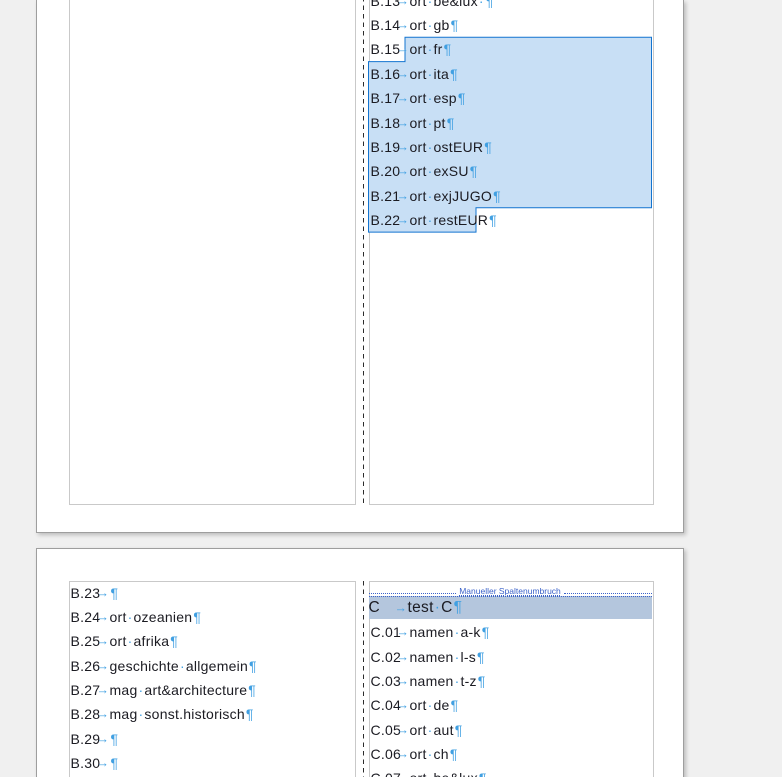 The width and height of the screenshot is (782, 777). I want to click on break-dotted-line, so click(607, 593).